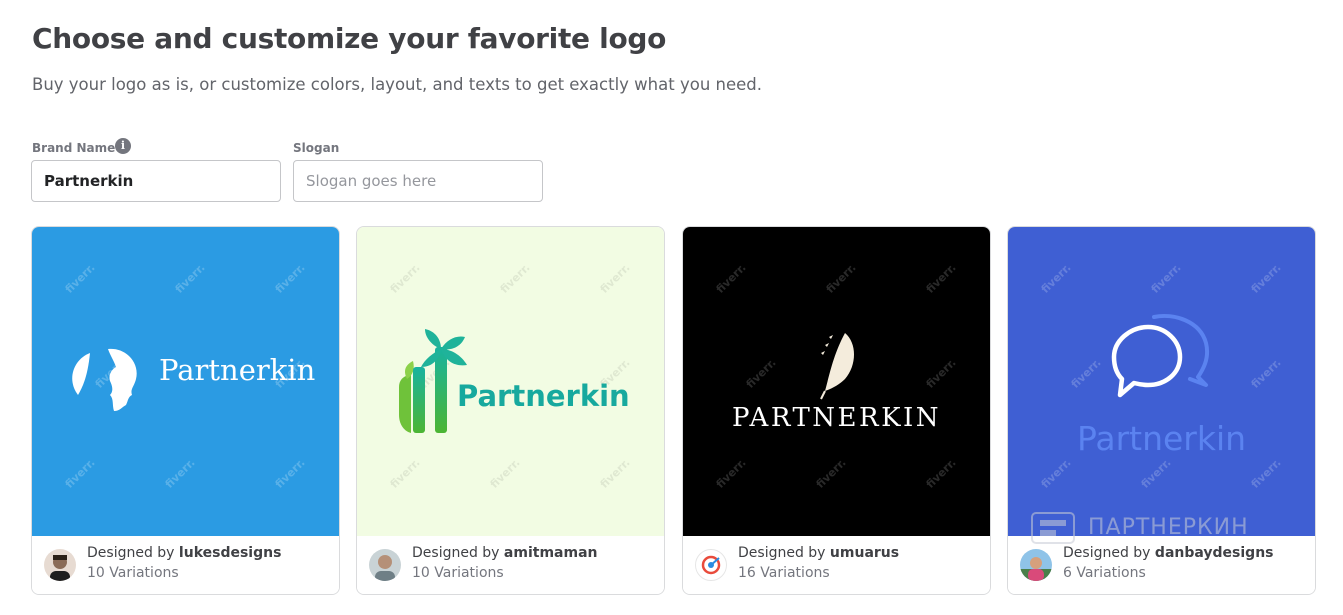 Image resolution: width=1343 pixels, height=615 pixels. Describe the element at coordinates (74, 148) in the screenshot. I see `brand-name-label: Brand Name` at that location.